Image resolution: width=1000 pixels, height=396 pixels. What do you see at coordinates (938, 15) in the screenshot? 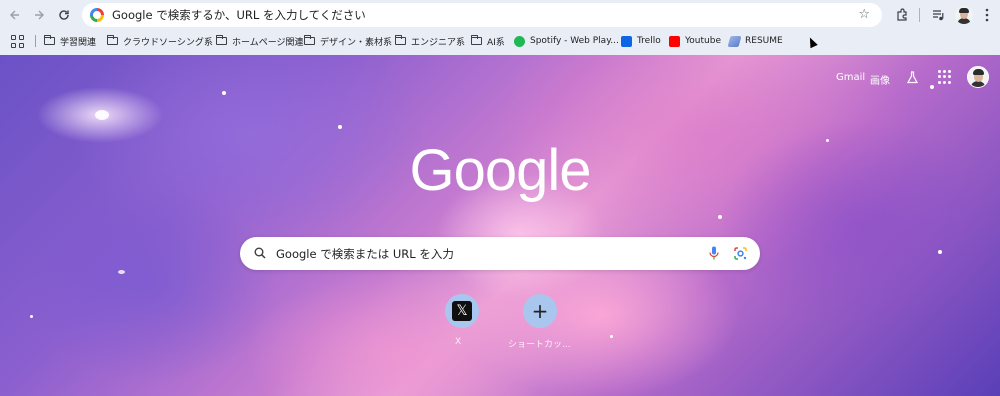
I see `media-control-icon` at bounding box center [938, 15].